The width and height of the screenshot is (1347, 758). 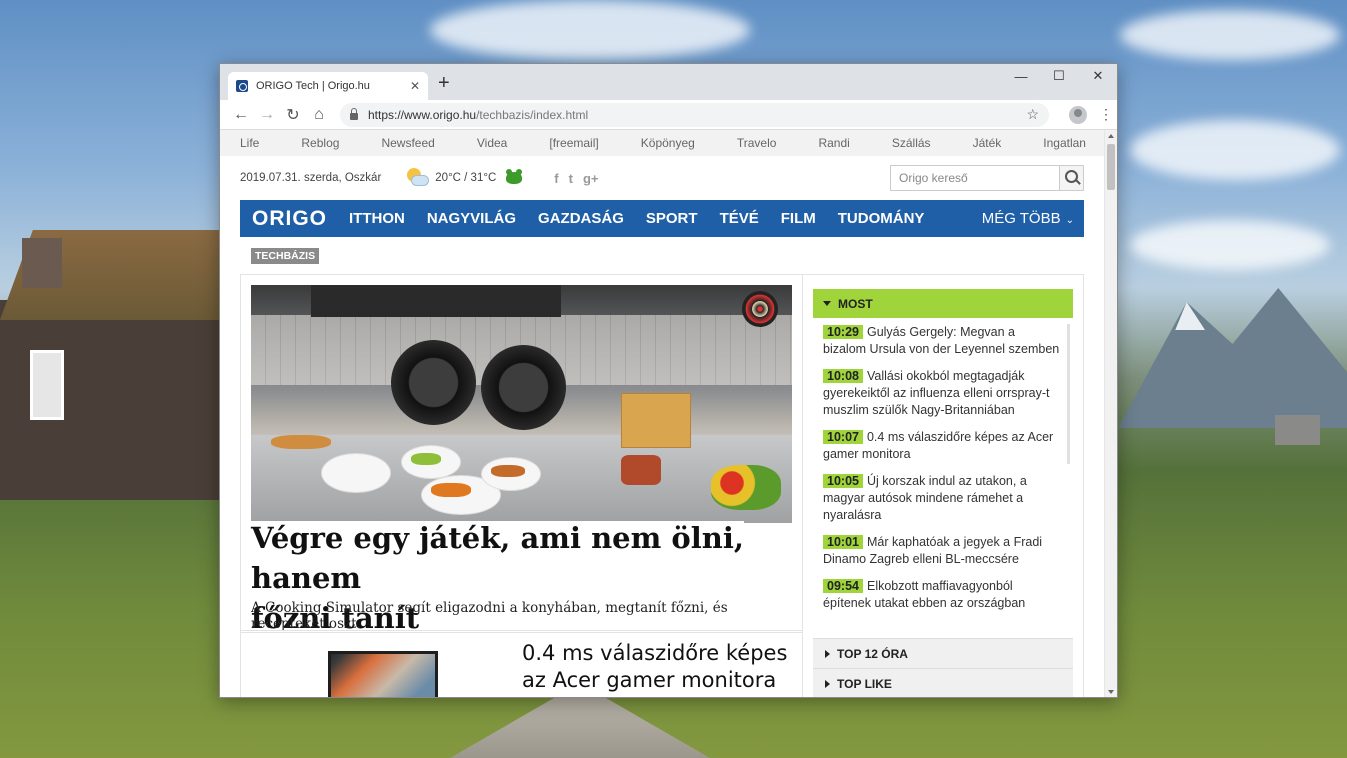 I want to click on scroll-up-arrow-icon, so click(x=1111, y=136).